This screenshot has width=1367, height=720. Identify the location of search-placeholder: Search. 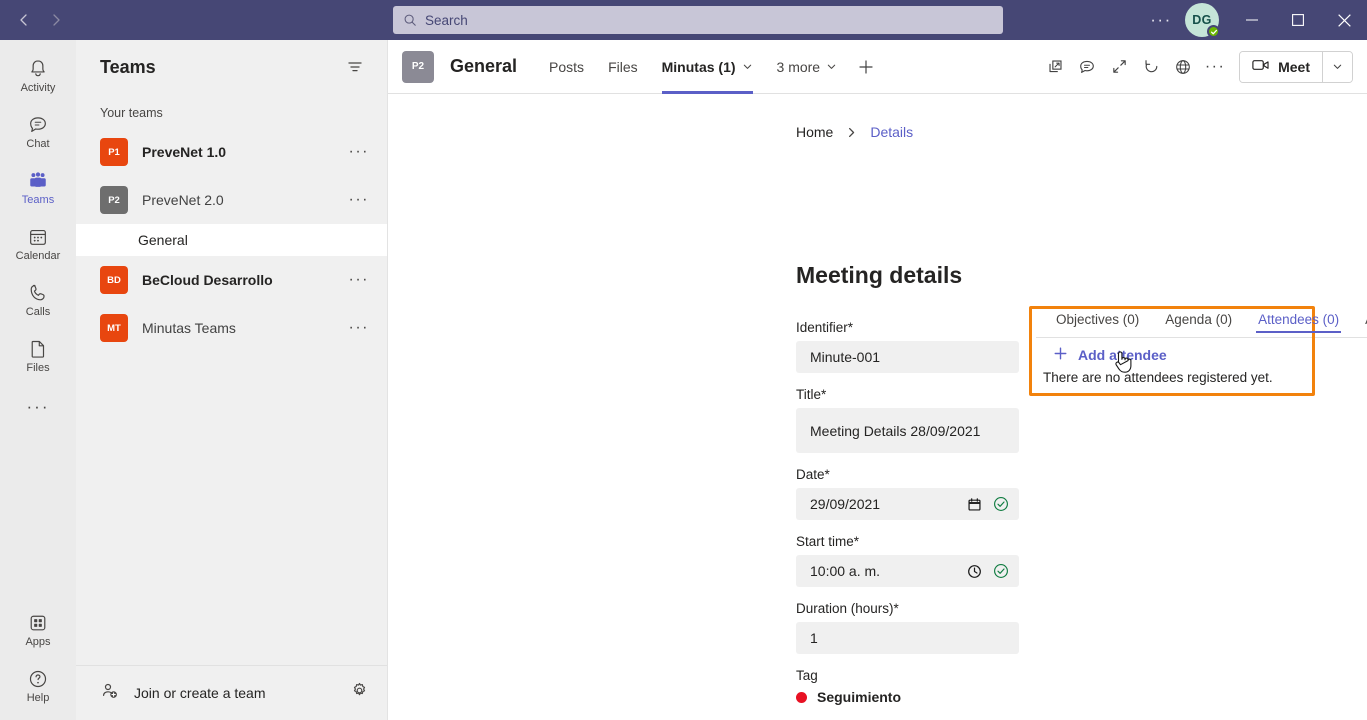
(446, 20).